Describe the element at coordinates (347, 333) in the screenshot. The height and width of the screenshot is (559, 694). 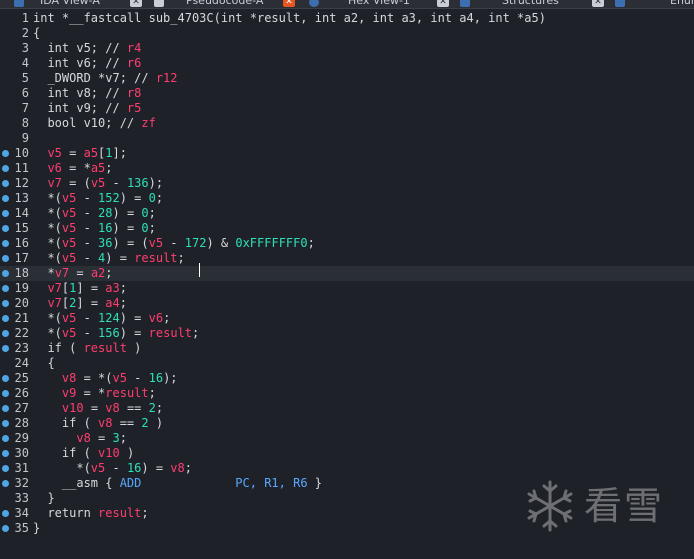
I see `code-line: 22 *(v5 - 156) = result;` at that location.